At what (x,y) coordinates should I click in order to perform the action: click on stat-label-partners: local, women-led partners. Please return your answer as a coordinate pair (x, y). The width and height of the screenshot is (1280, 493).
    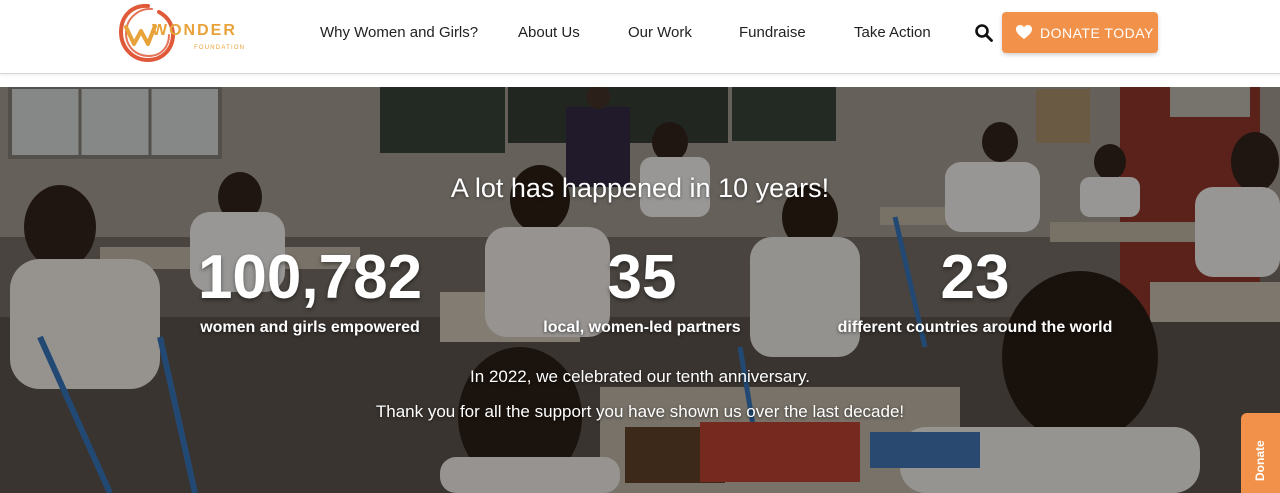
    Looking at the image, I should click on (642, 327).